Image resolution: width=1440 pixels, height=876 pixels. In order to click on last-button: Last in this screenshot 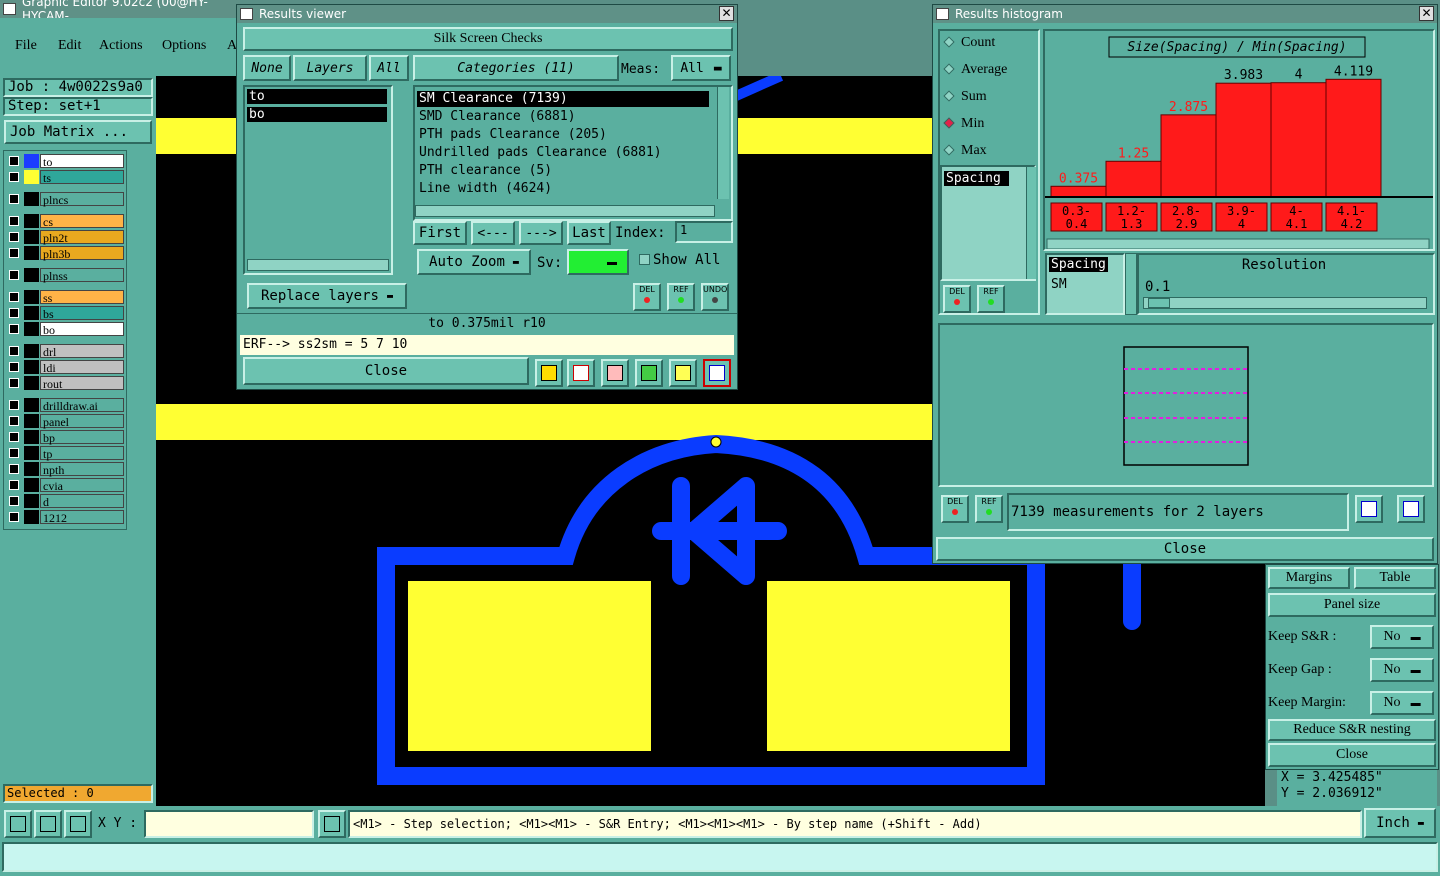, I will do `click(589, 233)`.